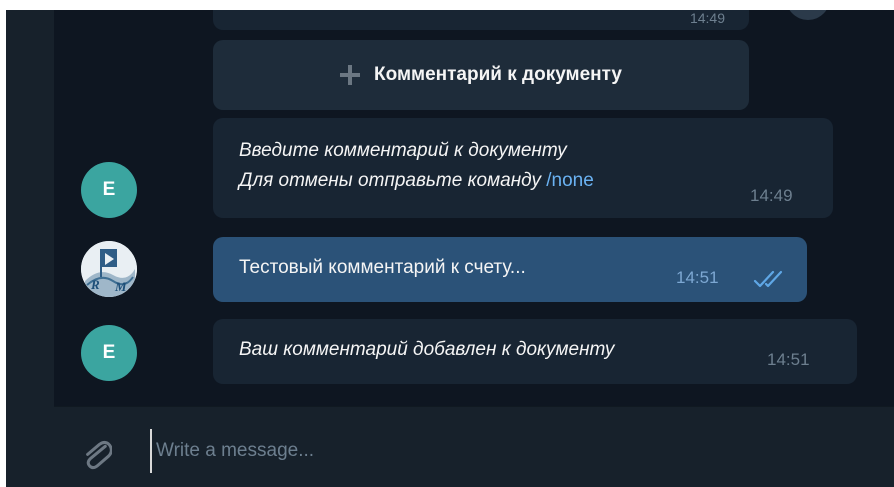  I want to click on svg-text: R, so click(95, 284).